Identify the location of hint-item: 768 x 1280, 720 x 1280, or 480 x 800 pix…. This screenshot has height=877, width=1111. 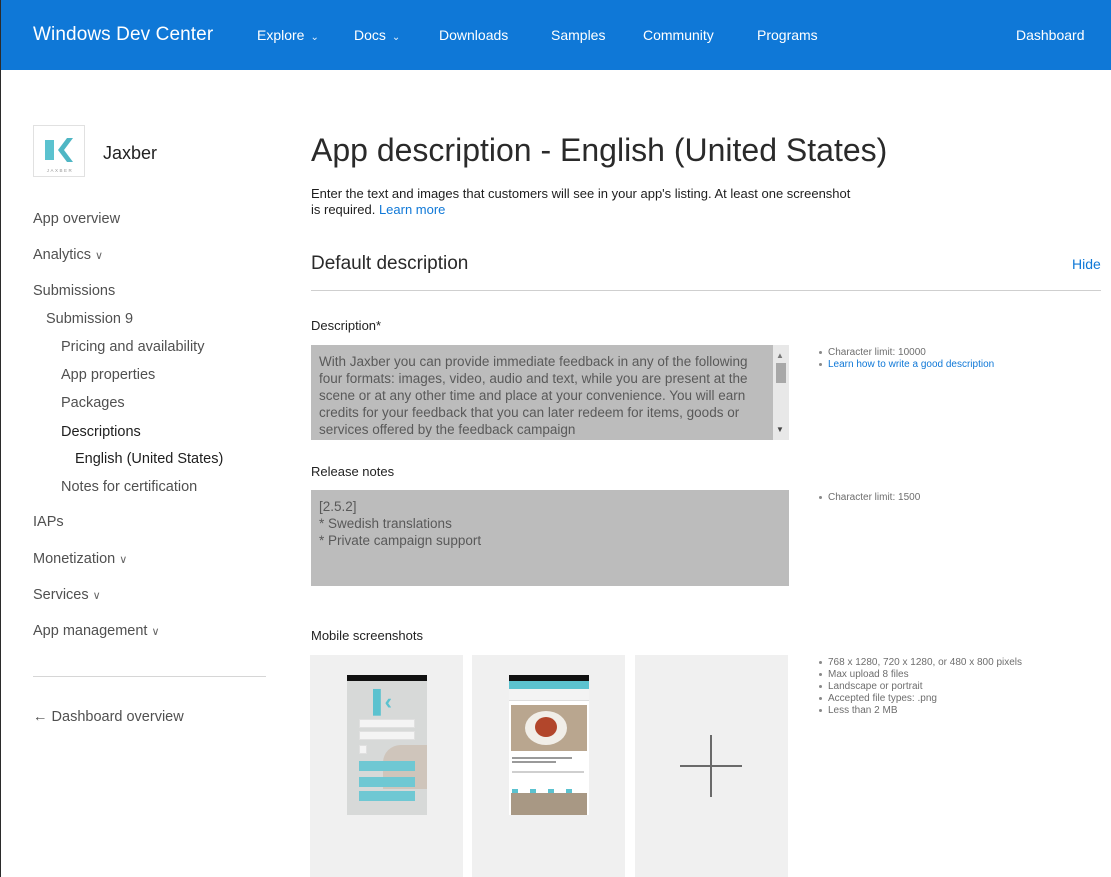
(920, 663).